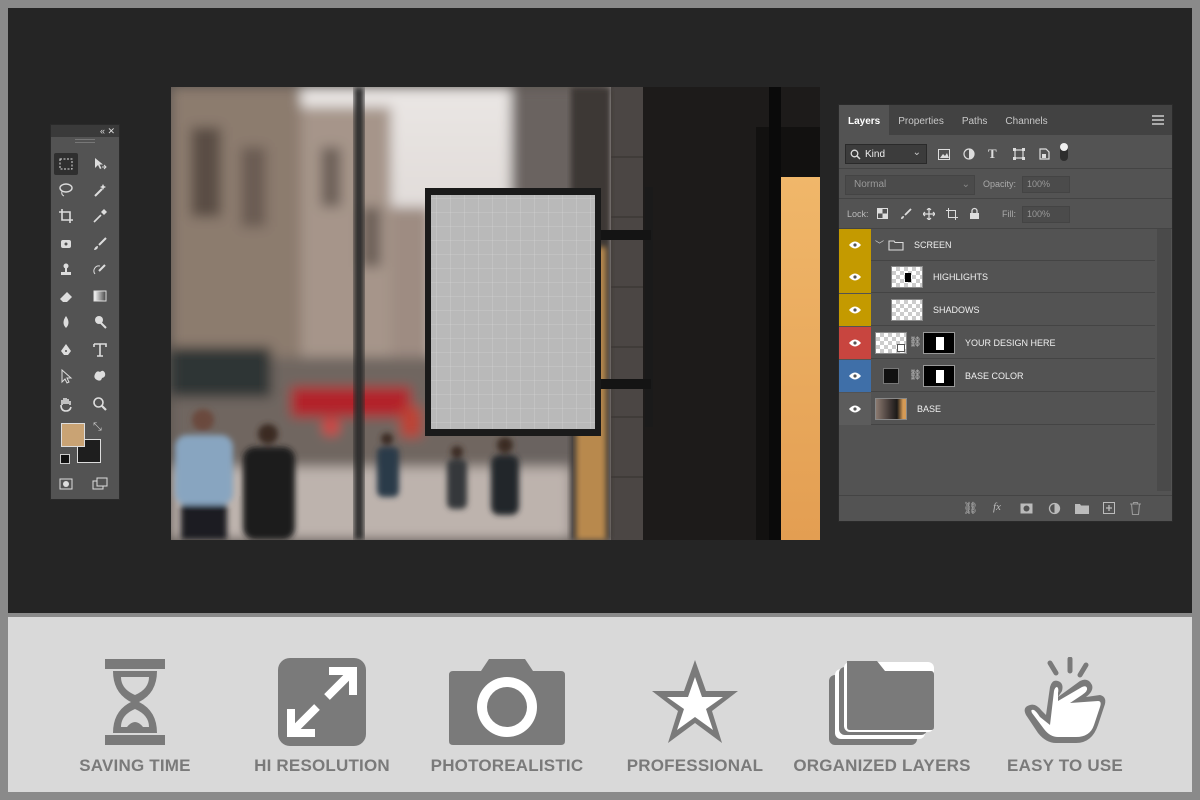 This screenshot has height=800, width=1200. I want to click on folder-icon, so click(896, 245).